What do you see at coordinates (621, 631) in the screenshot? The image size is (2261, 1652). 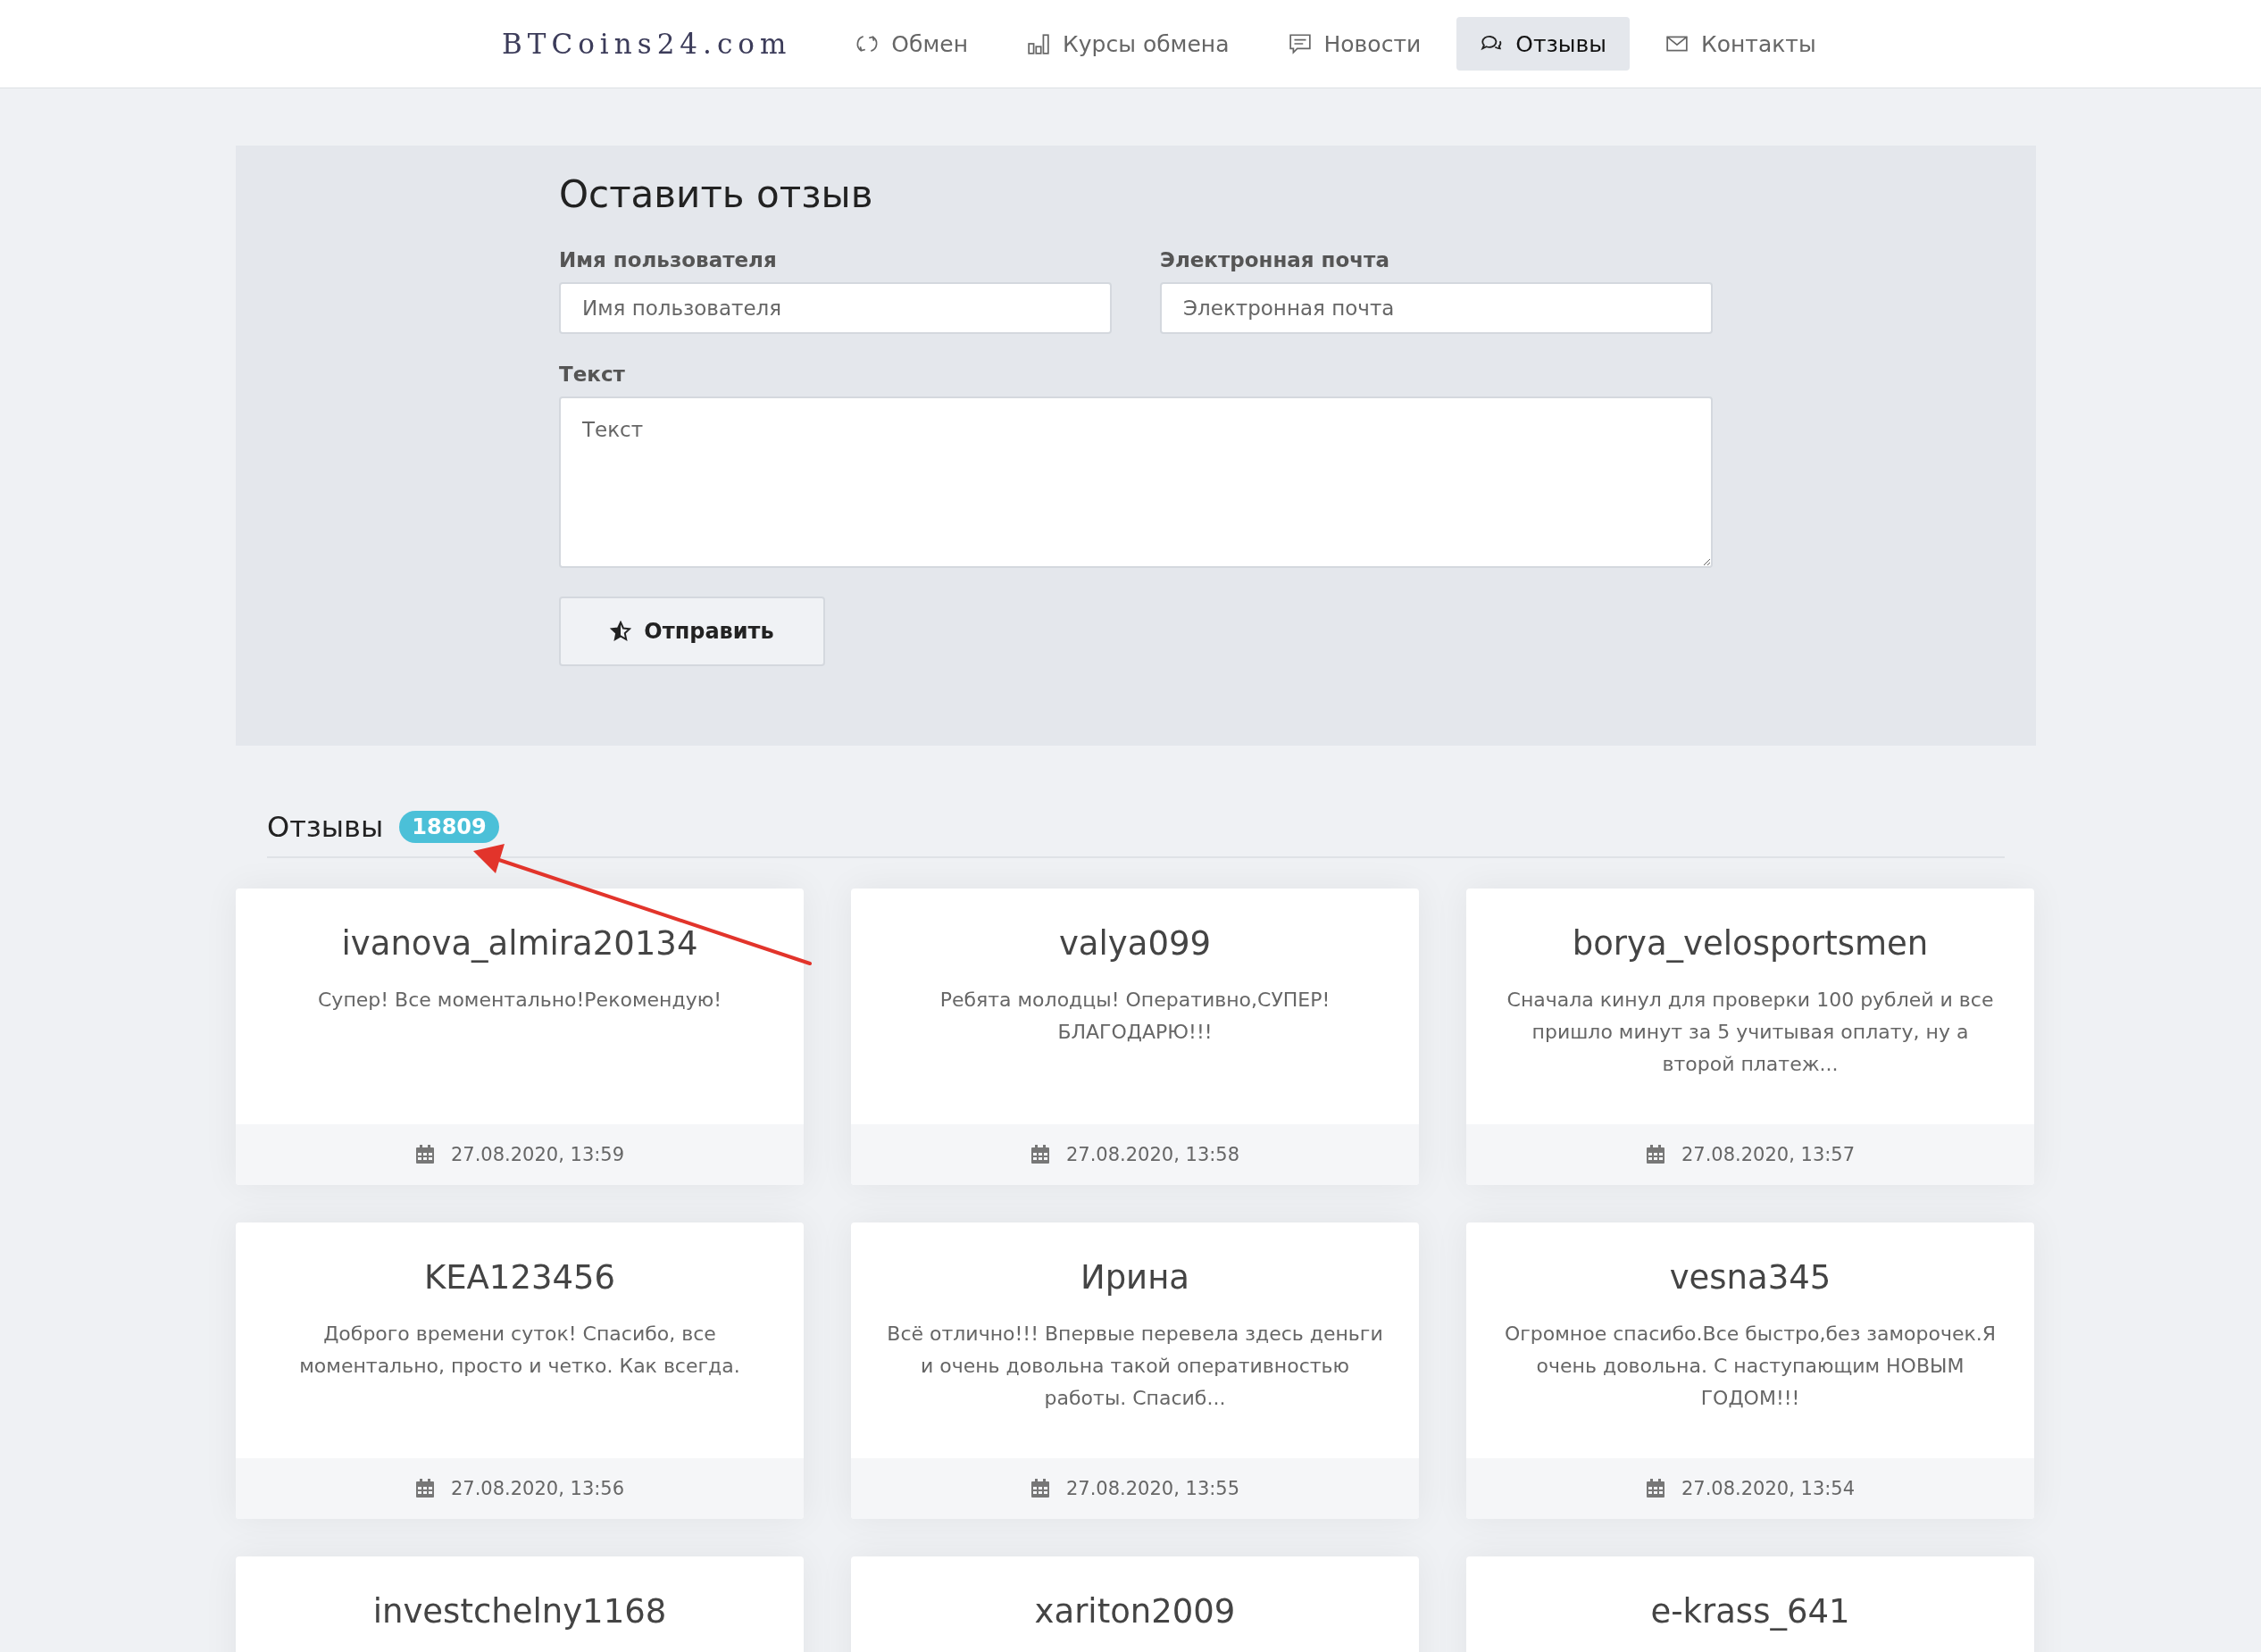 I see `star-icon` at bounding box center [621, 631].